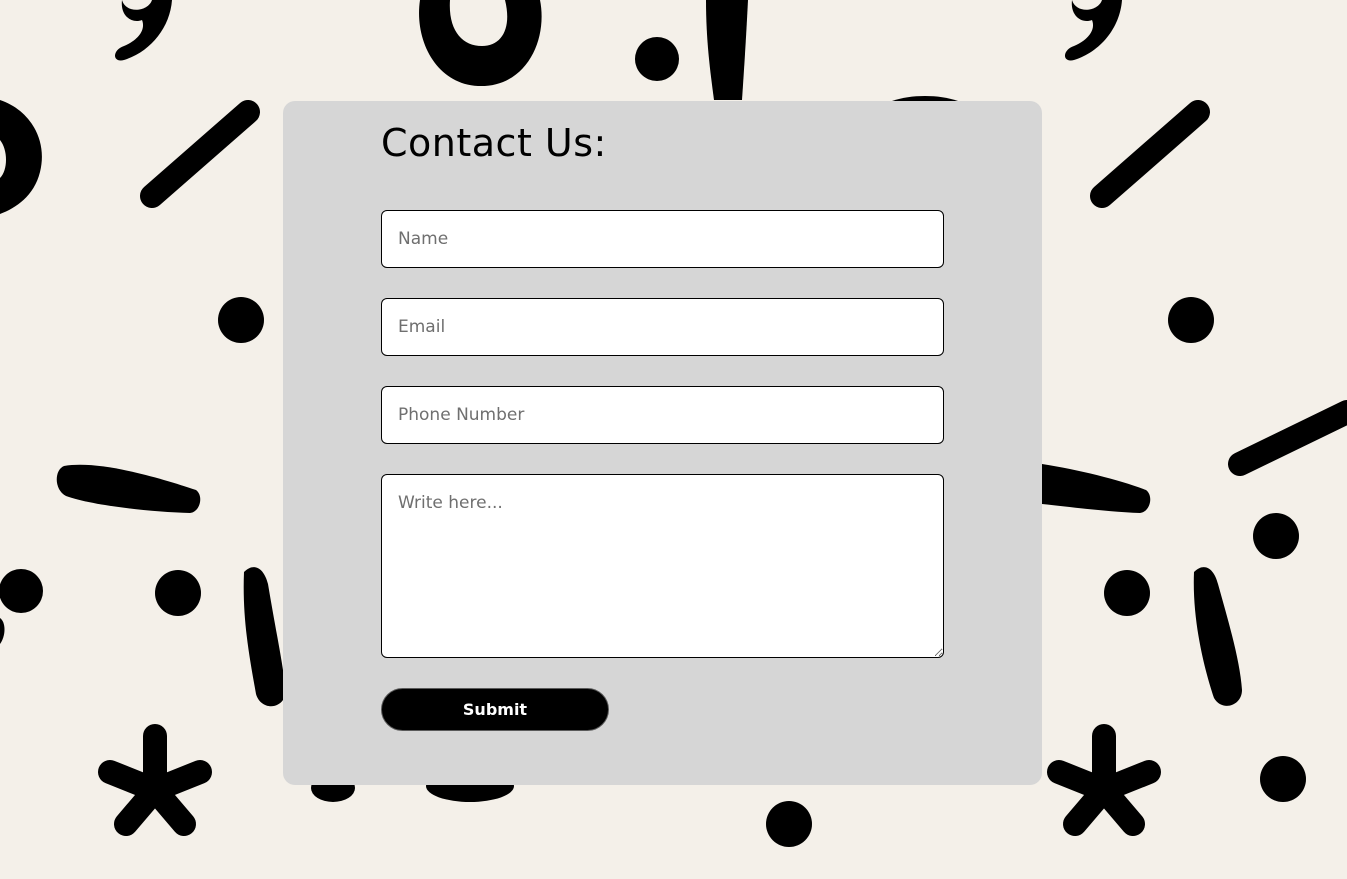 The image size is (1347, 879). I want to click on fragment-doodle, so click(2, 631).